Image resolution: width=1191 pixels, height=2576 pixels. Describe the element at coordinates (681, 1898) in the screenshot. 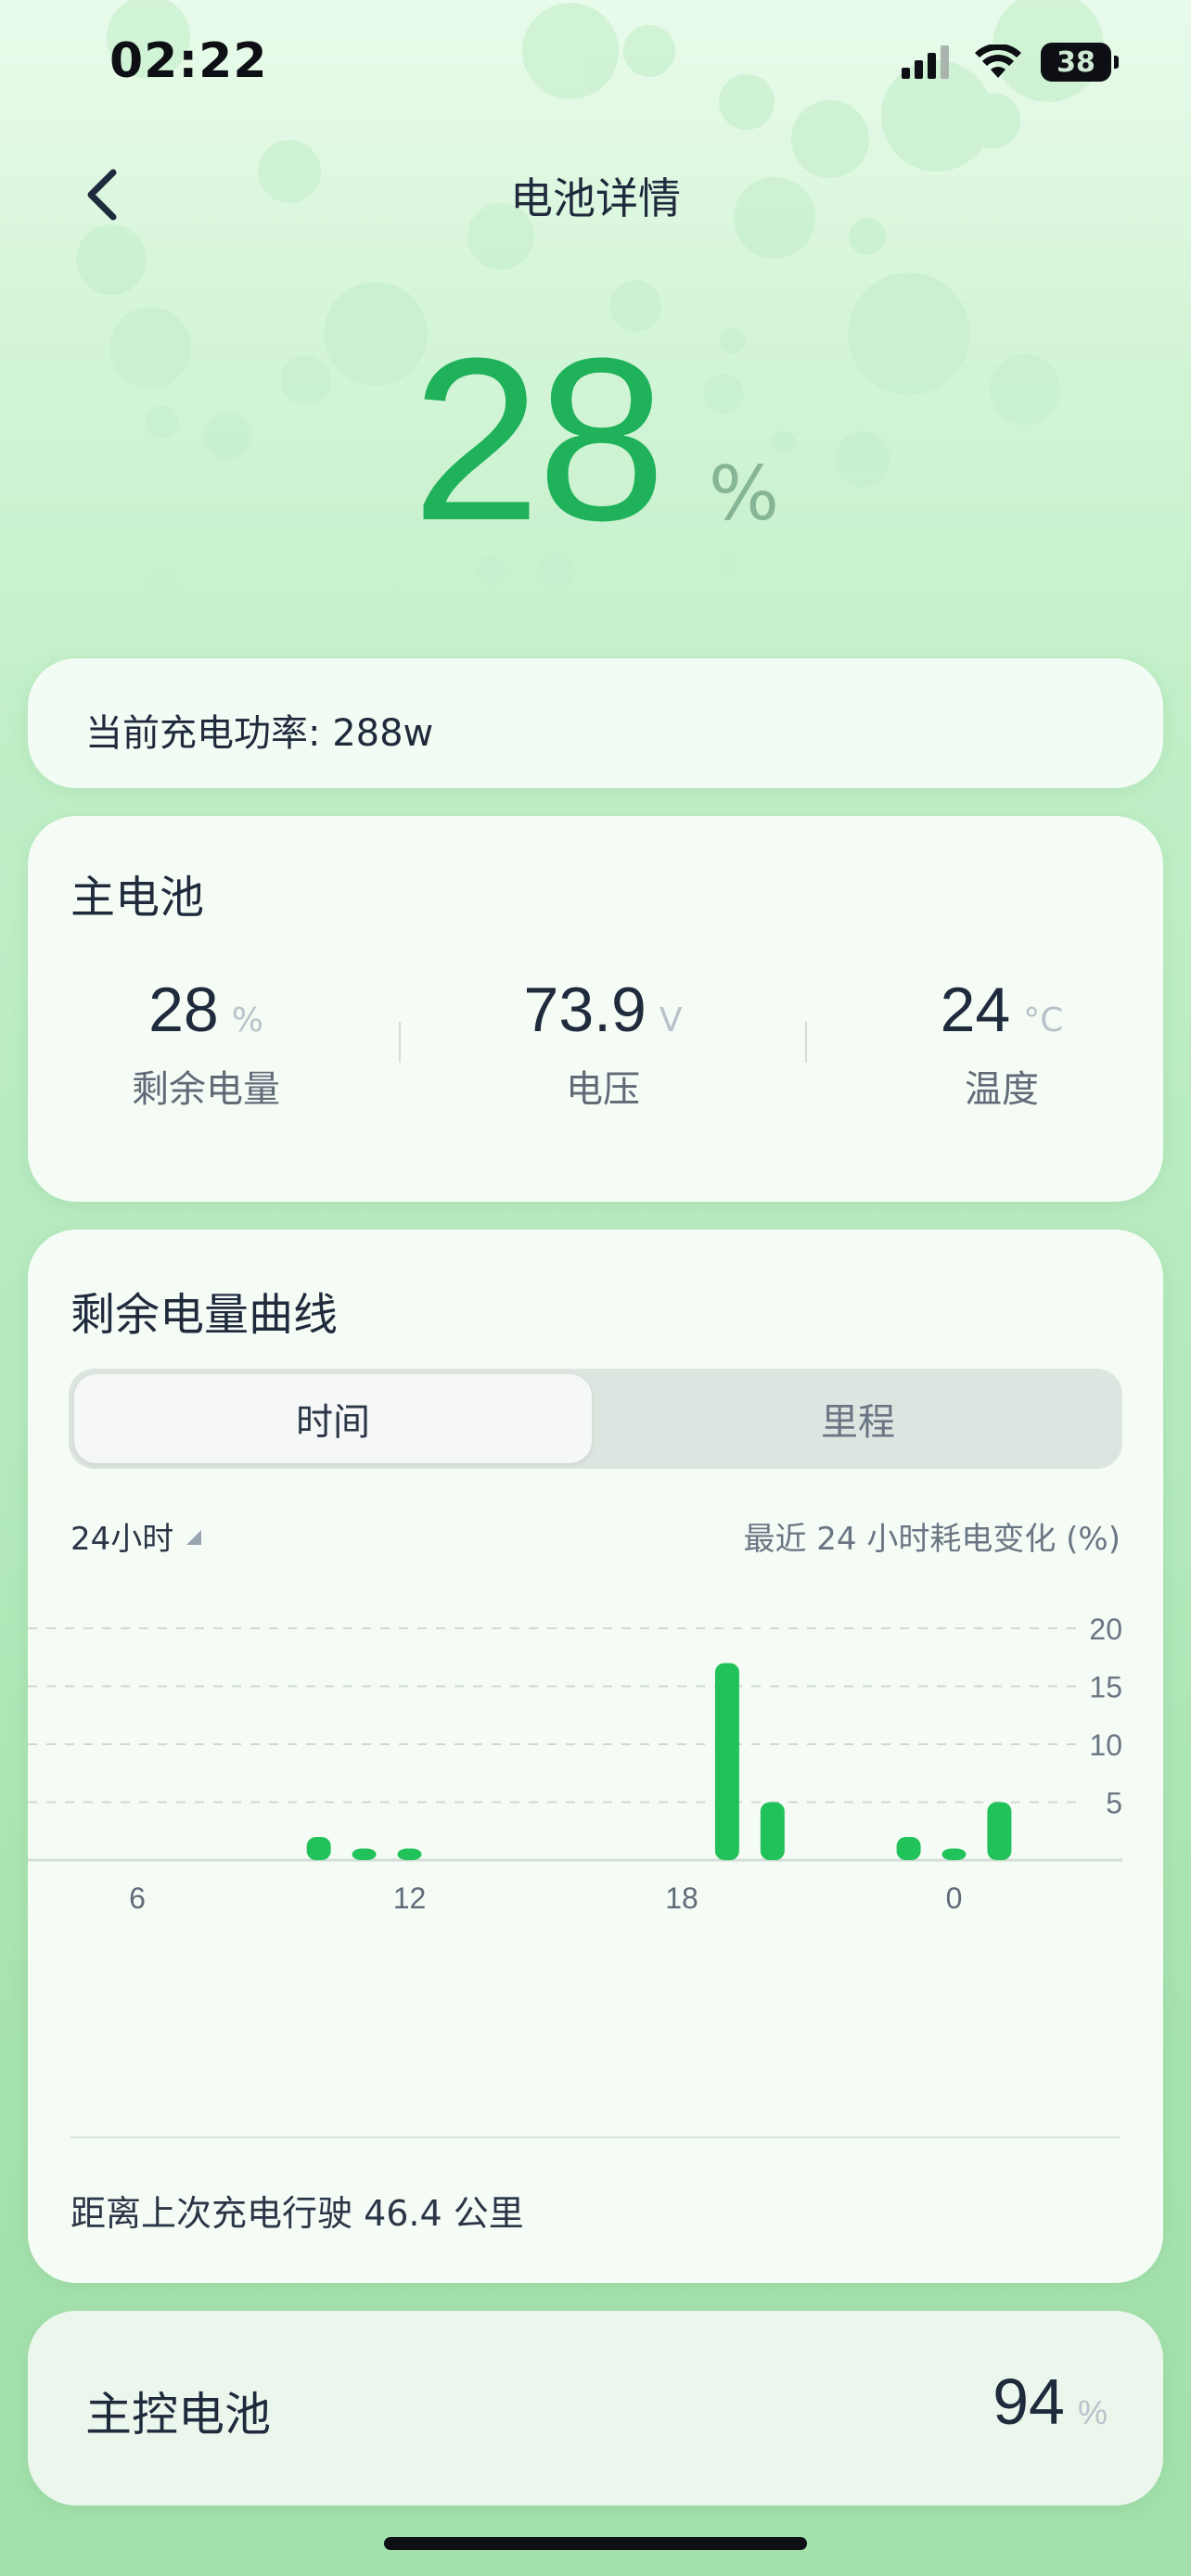

I see `x-tick-label: 18` at that location.